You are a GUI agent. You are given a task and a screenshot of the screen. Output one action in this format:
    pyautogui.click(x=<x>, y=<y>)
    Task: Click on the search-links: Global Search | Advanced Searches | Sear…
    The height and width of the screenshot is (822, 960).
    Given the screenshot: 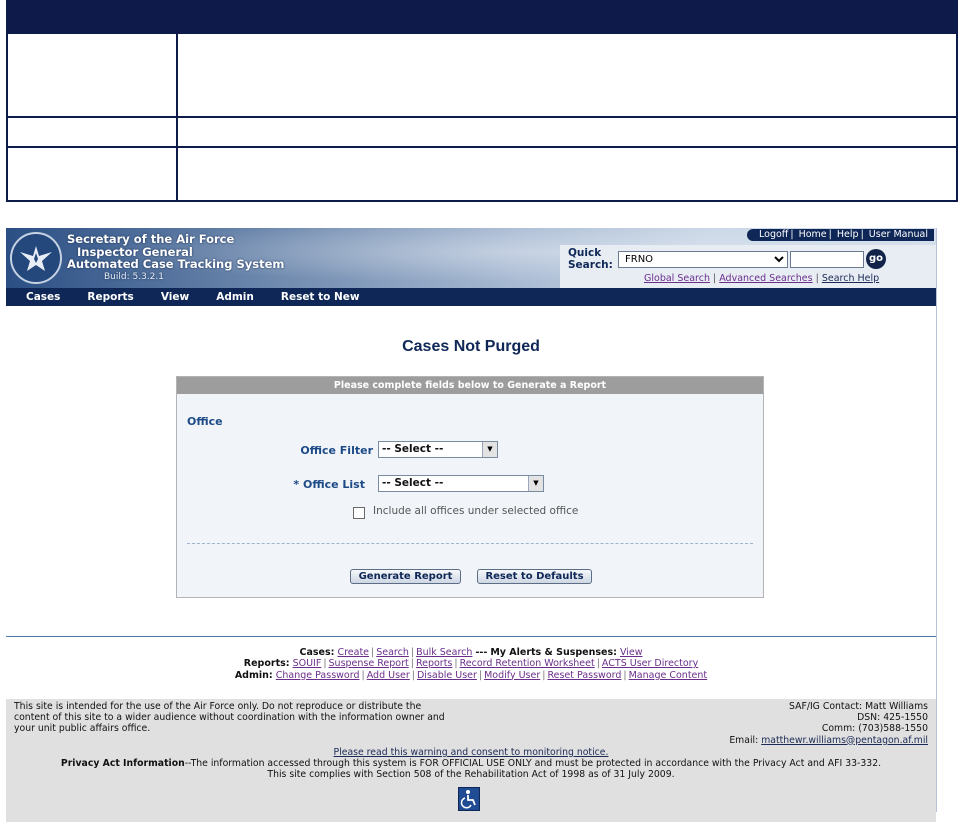 What is the action you would take?
    pyautogui.click(x=762, y=278)
    